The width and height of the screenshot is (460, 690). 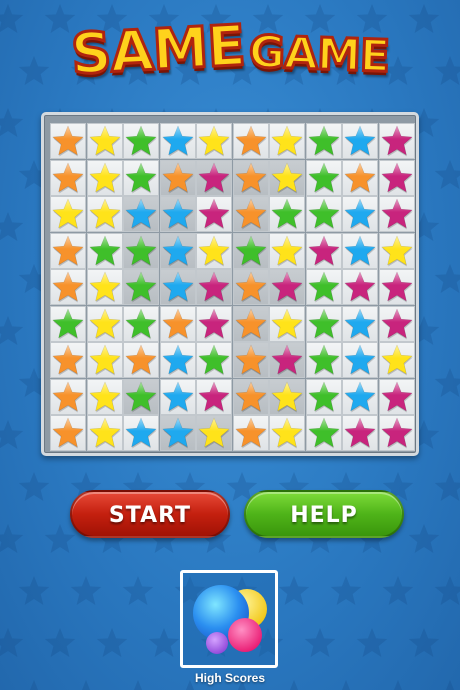 I want to click on blue-star-icon, so click(x=177, y=214).